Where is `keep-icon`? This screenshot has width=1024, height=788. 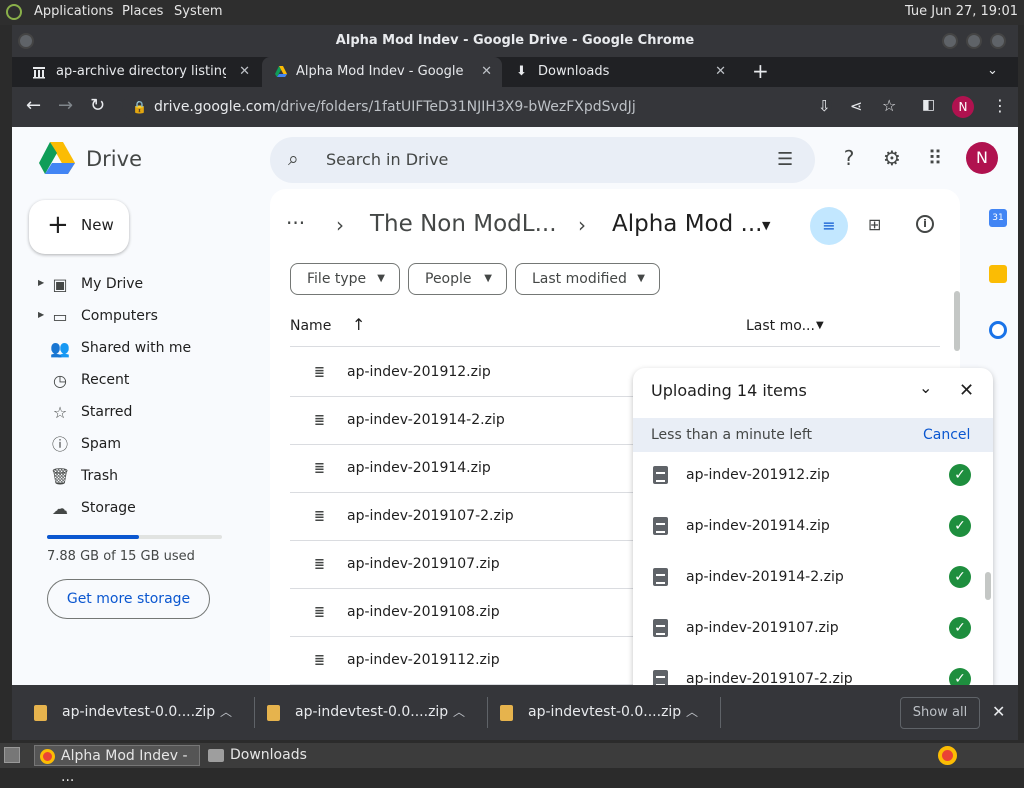
keep-icon is located at coordinates (998, 274).